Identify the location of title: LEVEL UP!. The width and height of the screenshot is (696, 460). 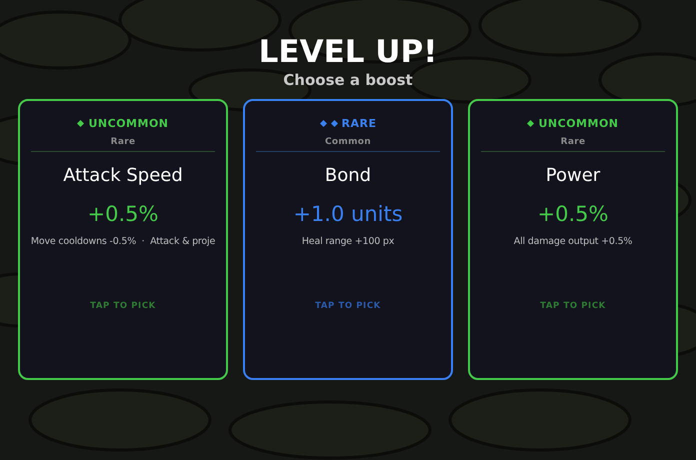
(348, 52).